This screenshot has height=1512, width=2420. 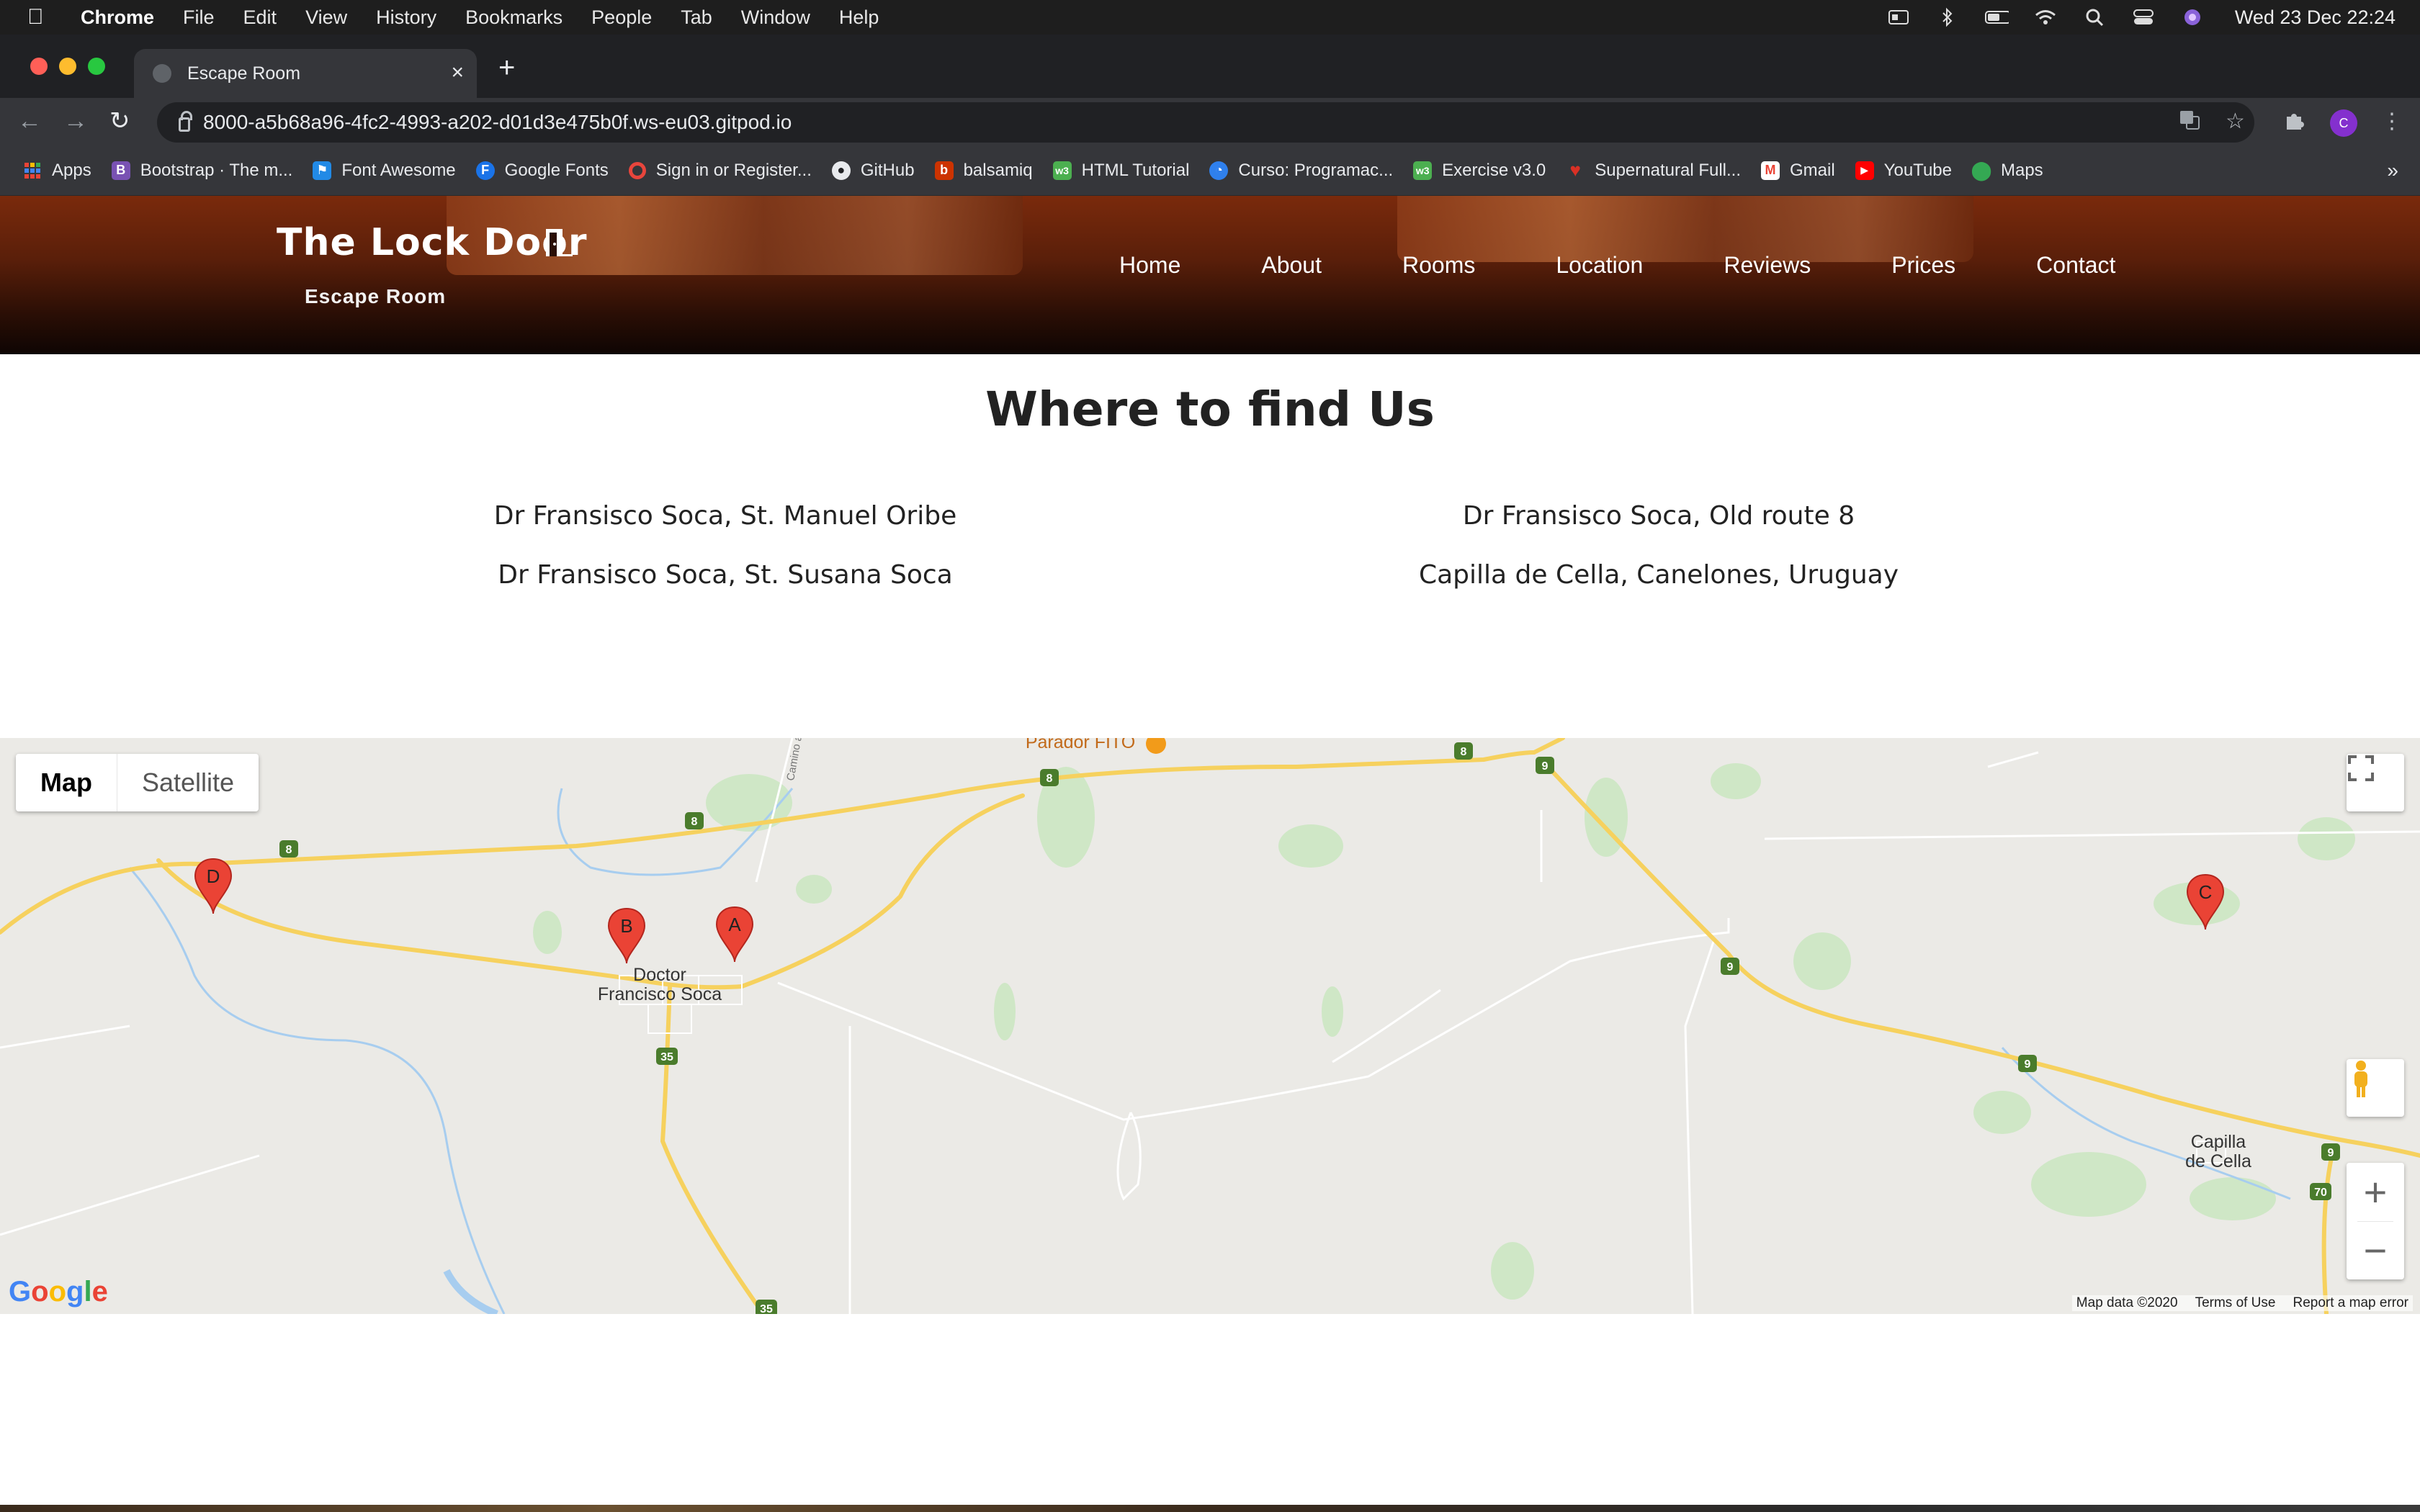 I want to click on bluetooth-icon, so click(x=1948, y=17).